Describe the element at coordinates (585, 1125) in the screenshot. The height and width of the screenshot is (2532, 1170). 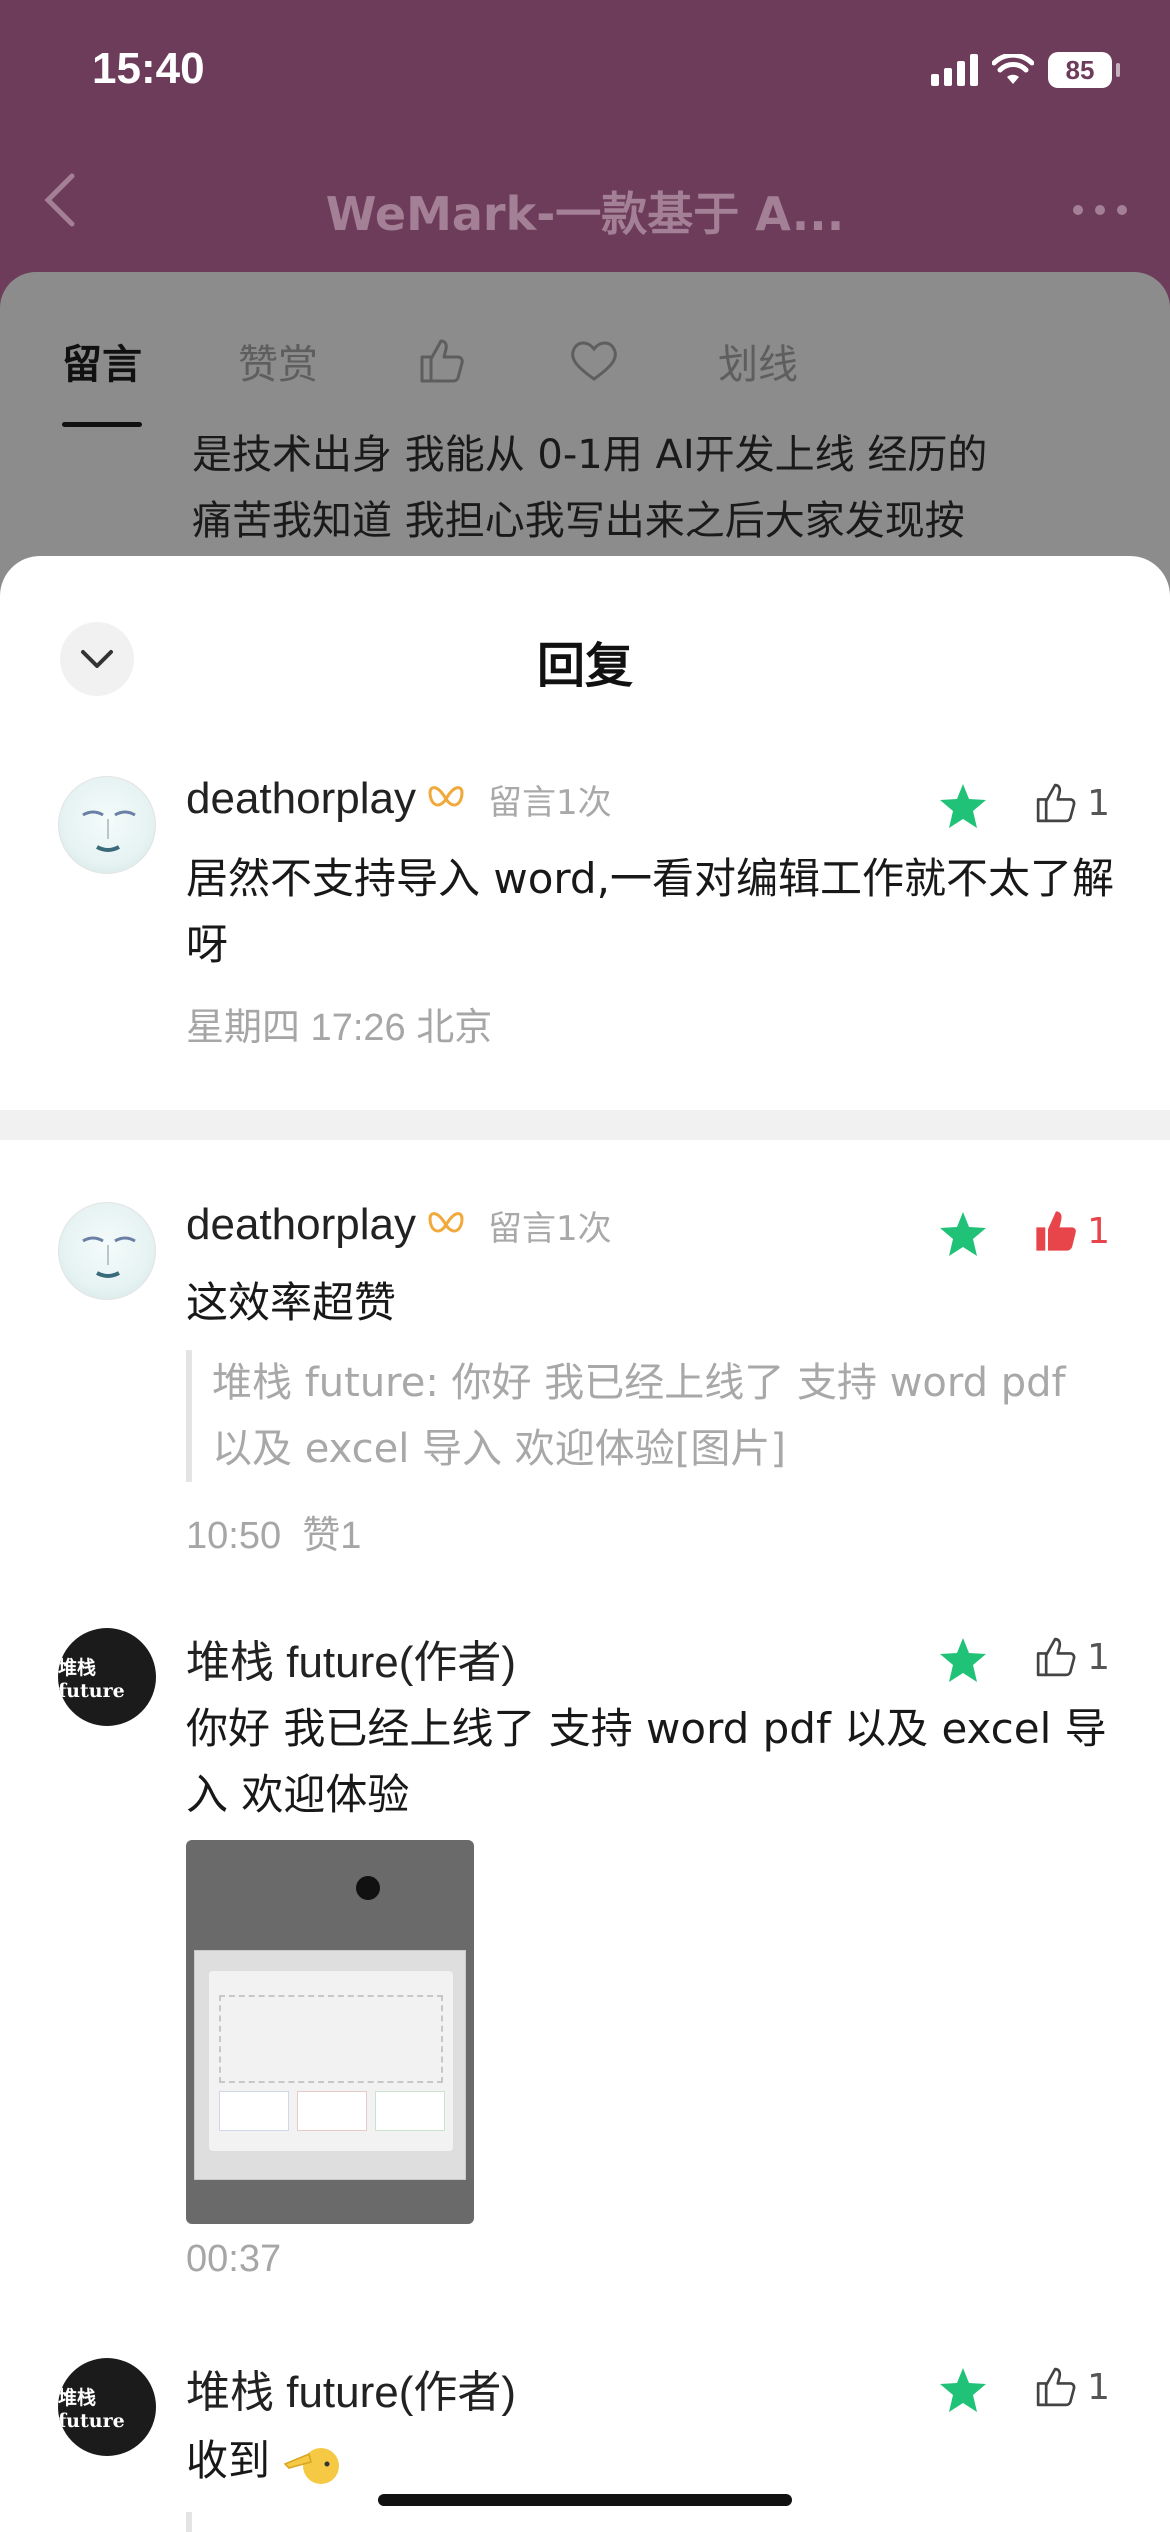
I see `section-divider` at that location.